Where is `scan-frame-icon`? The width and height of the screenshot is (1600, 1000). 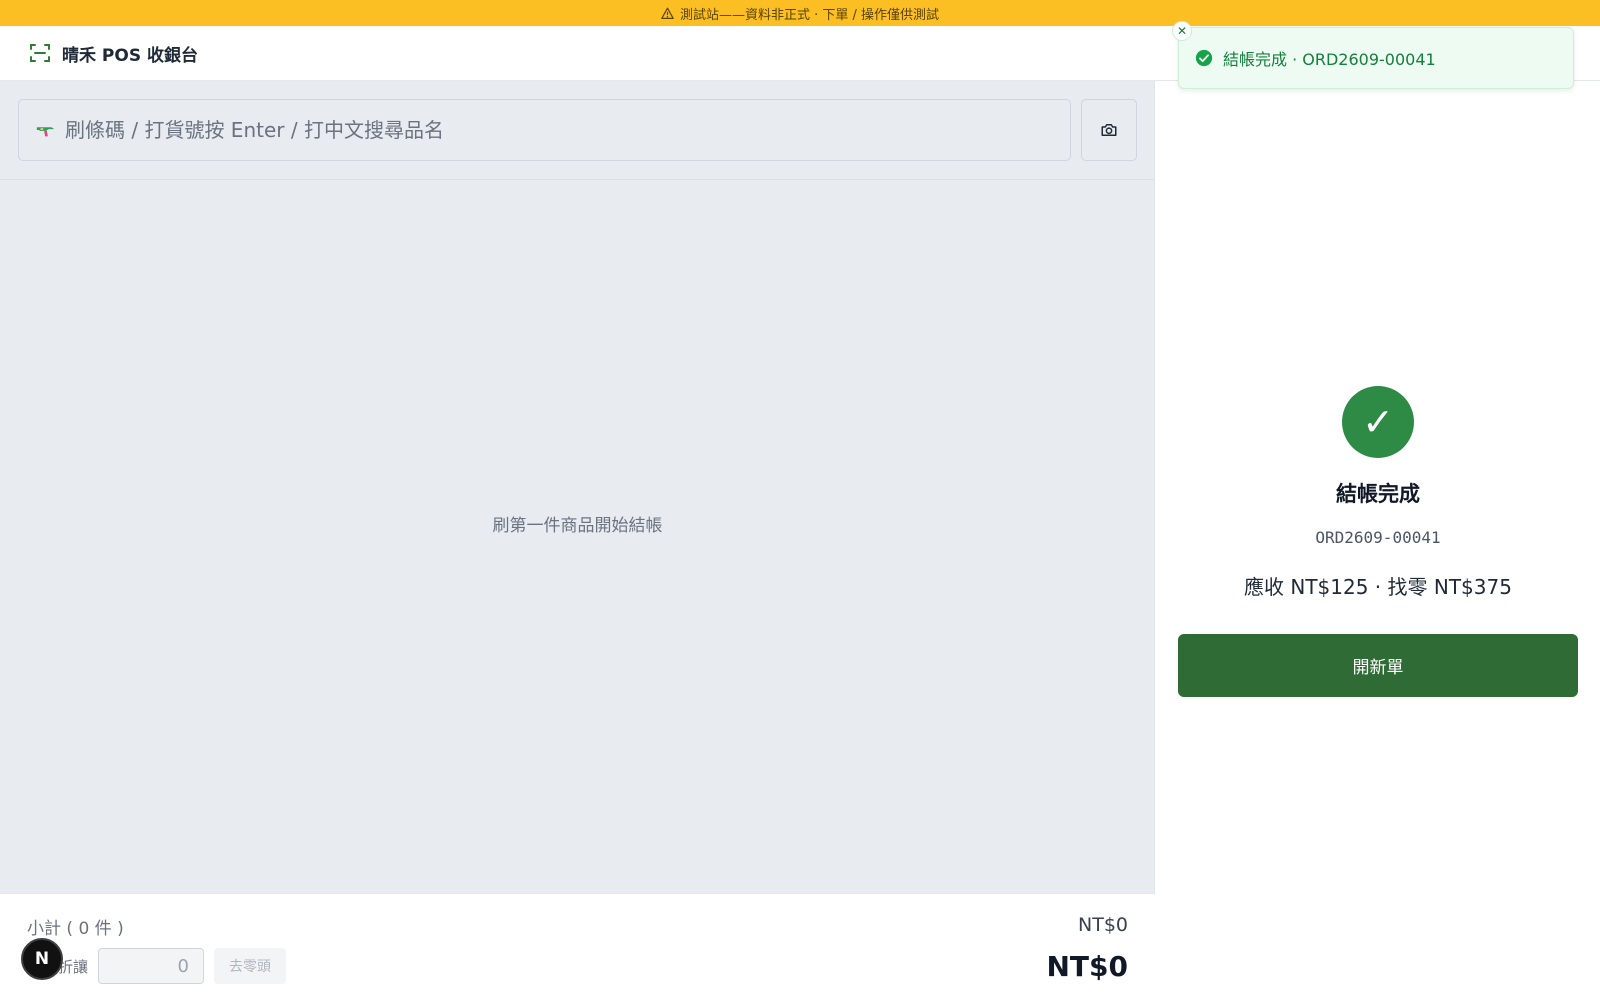
scan-frame-icon is located at coordinates (40, 53).